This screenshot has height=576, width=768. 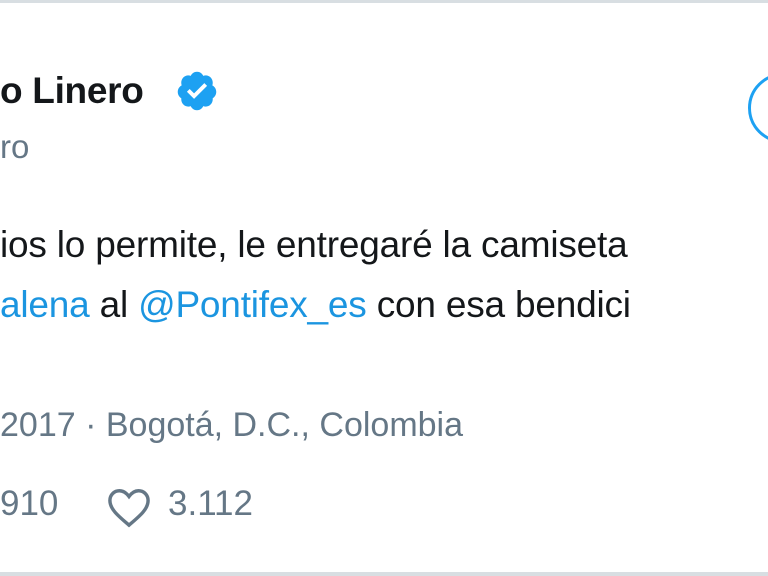 I want to click on mention-link-partial: alena, so click(x=45, y=304).